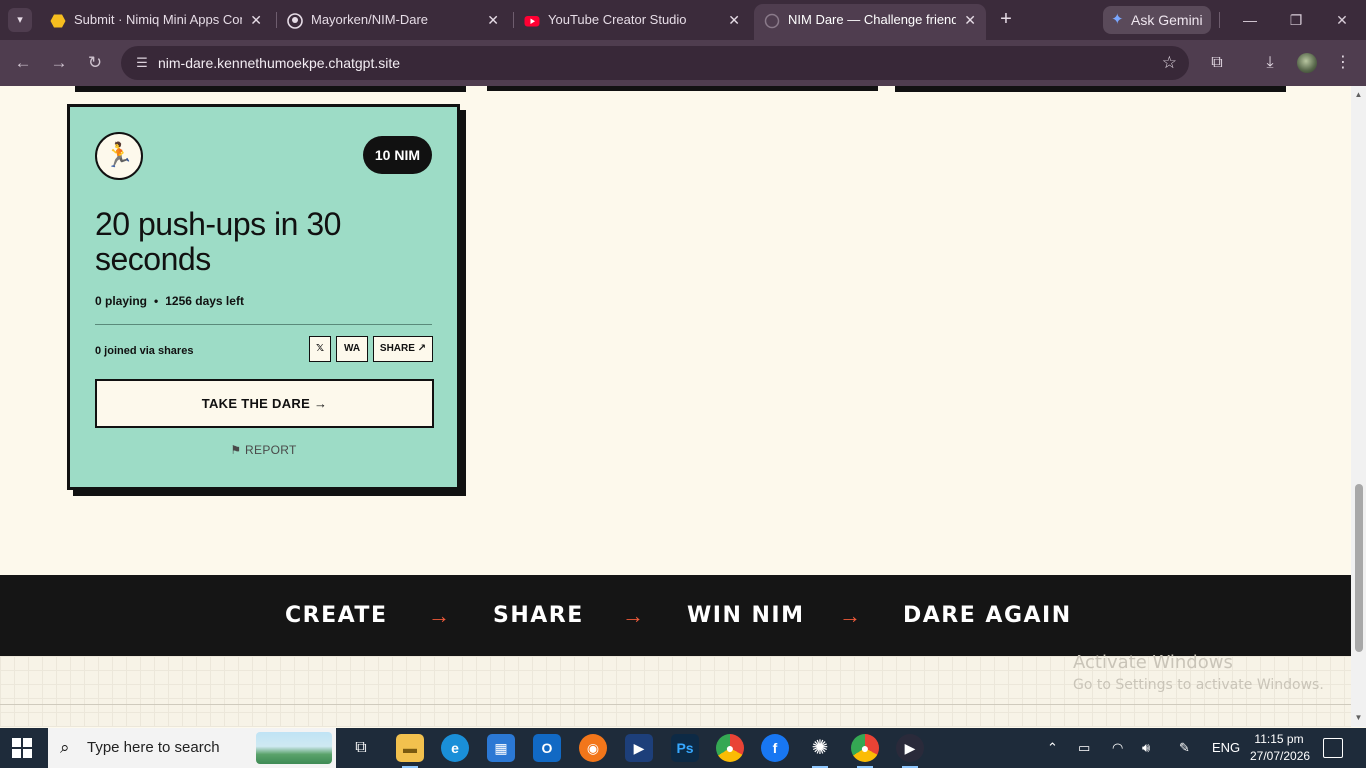  I want to click on battery-icon: ▭, so click(1084, 748).